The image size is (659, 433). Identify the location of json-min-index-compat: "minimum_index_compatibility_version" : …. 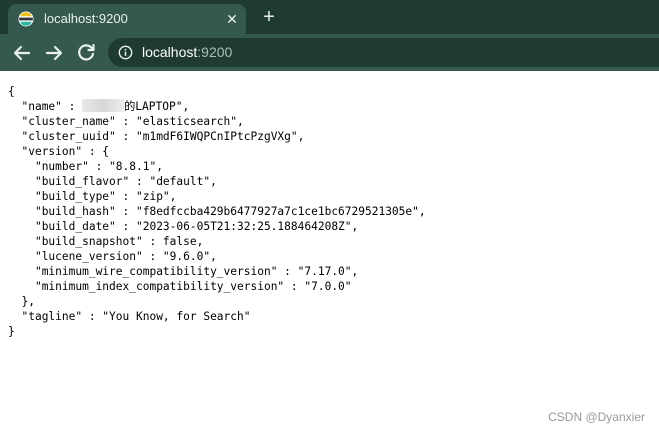
(193, 286).